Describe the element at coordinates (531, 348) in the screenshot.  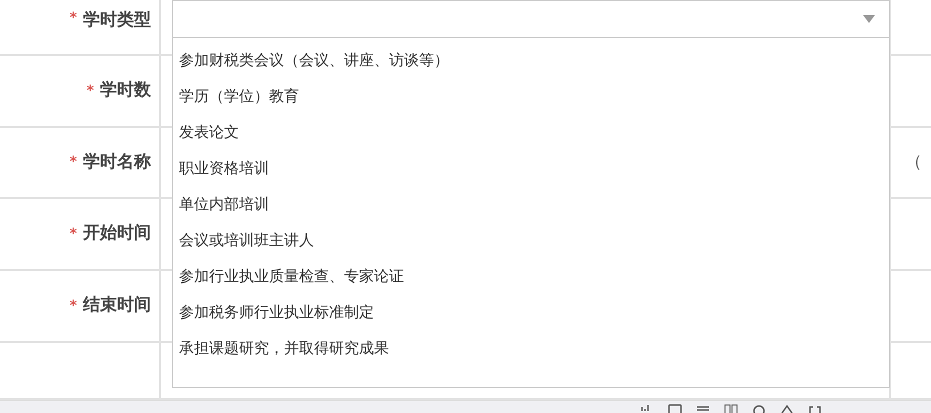
I see `dropdown-option: 承担课题研究，并取得研究成果` at that location.